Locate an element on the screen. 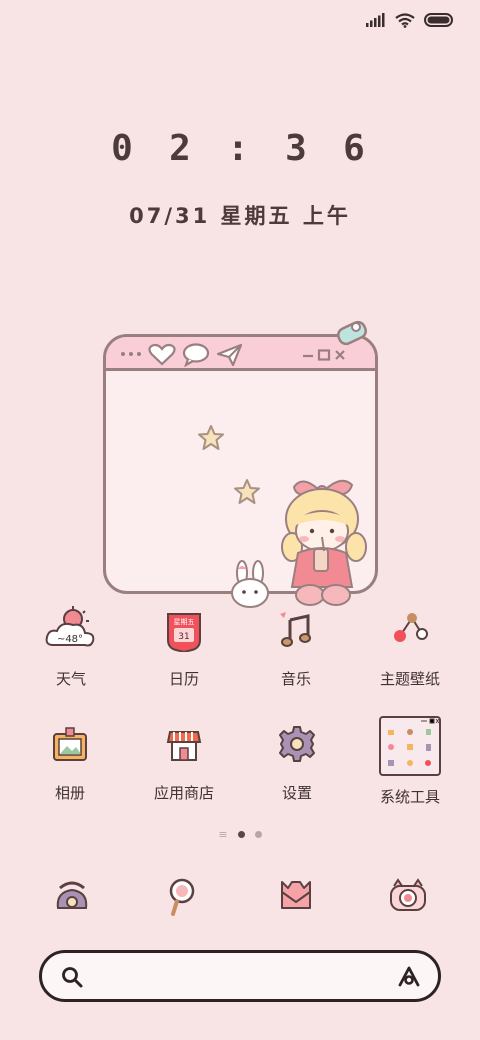 The width and height of the screenshot is (480, 1040). app-label: 日历 is located at coordinates (183, 679).